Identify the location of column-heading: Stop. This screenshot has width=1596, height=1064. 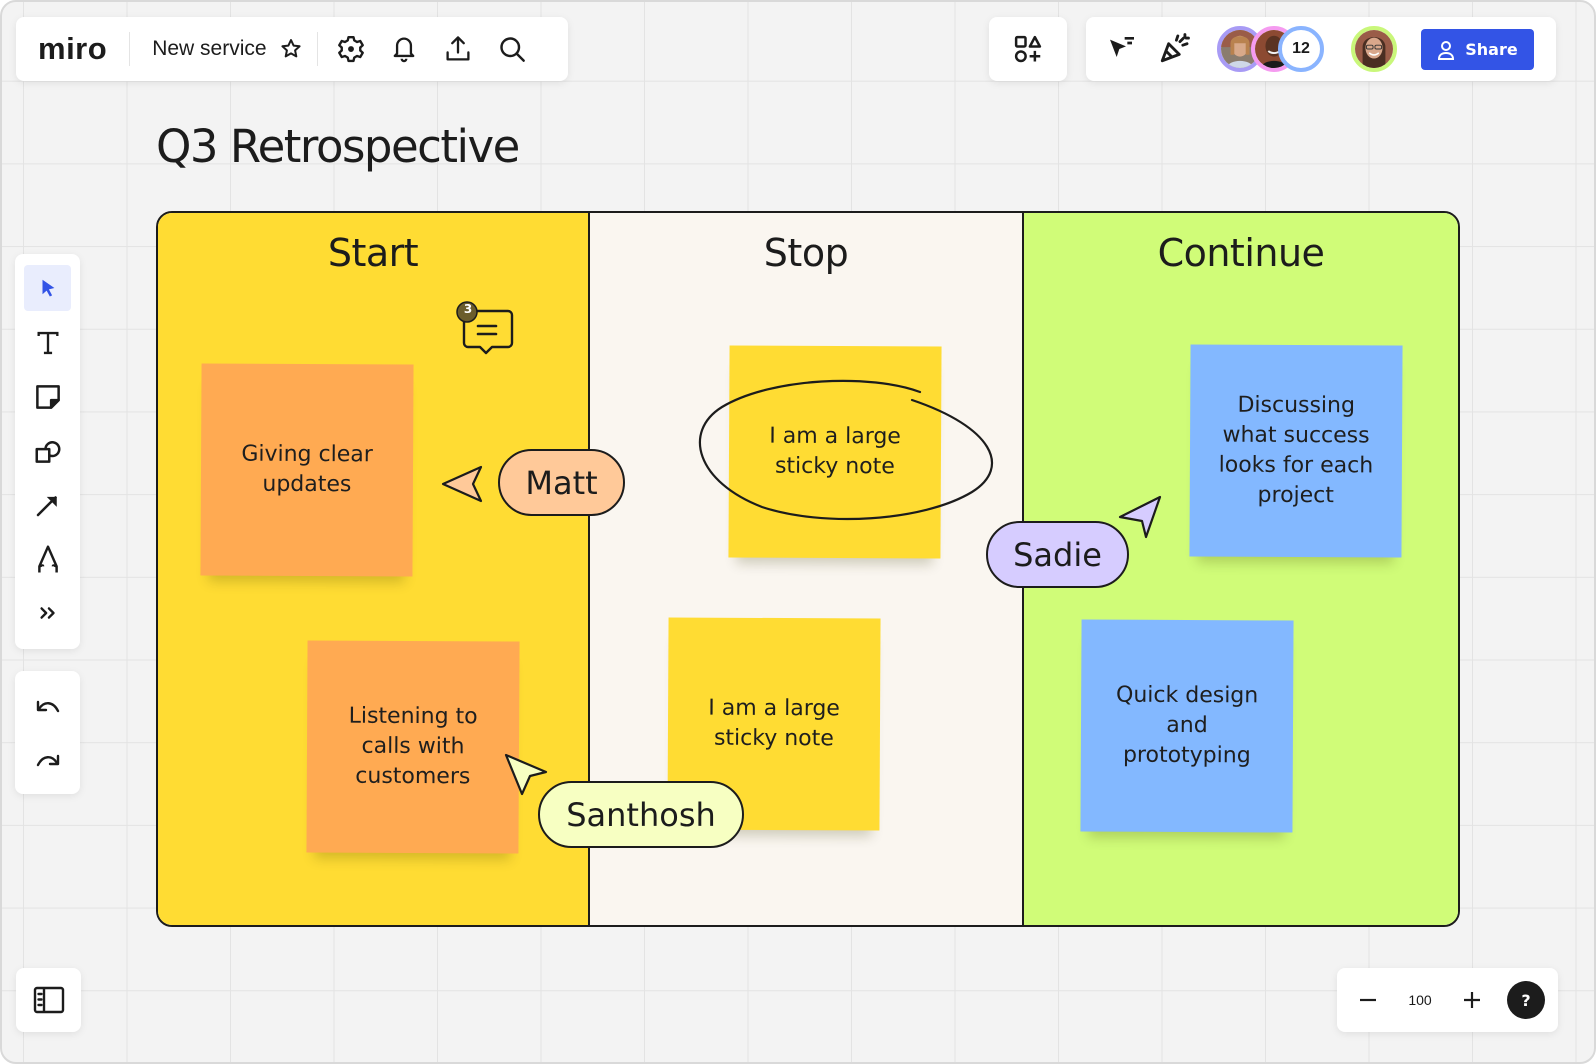
(806, 253).